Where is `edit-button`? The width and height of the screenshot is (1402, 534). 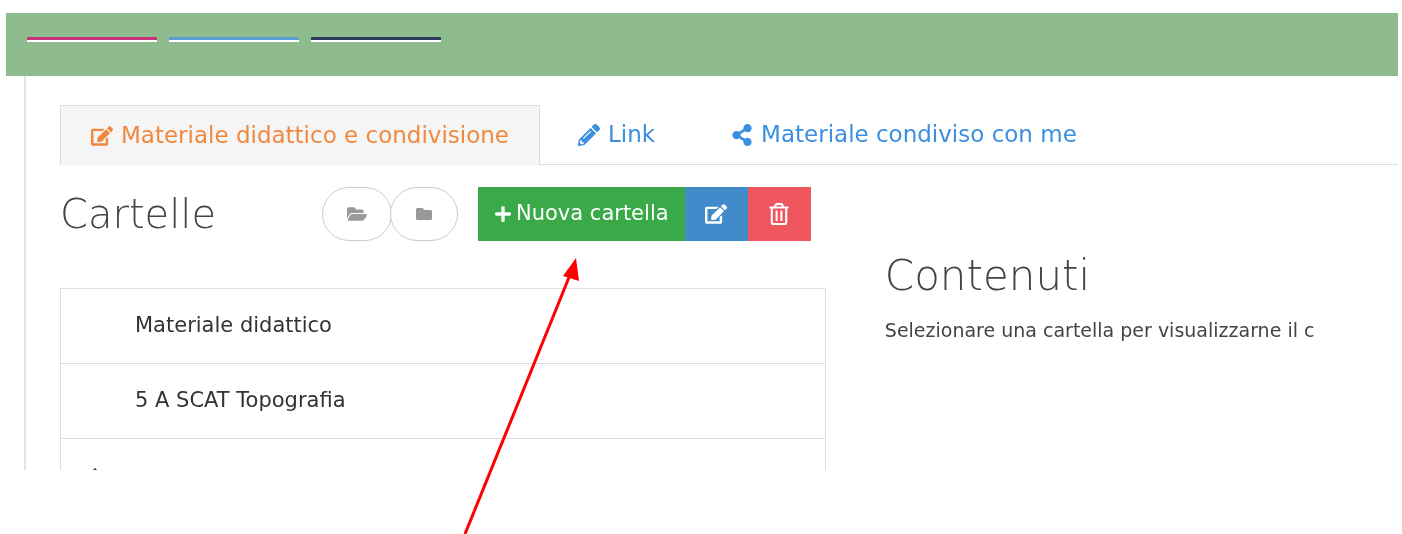 edit-button is located at coordinates (716, 214).